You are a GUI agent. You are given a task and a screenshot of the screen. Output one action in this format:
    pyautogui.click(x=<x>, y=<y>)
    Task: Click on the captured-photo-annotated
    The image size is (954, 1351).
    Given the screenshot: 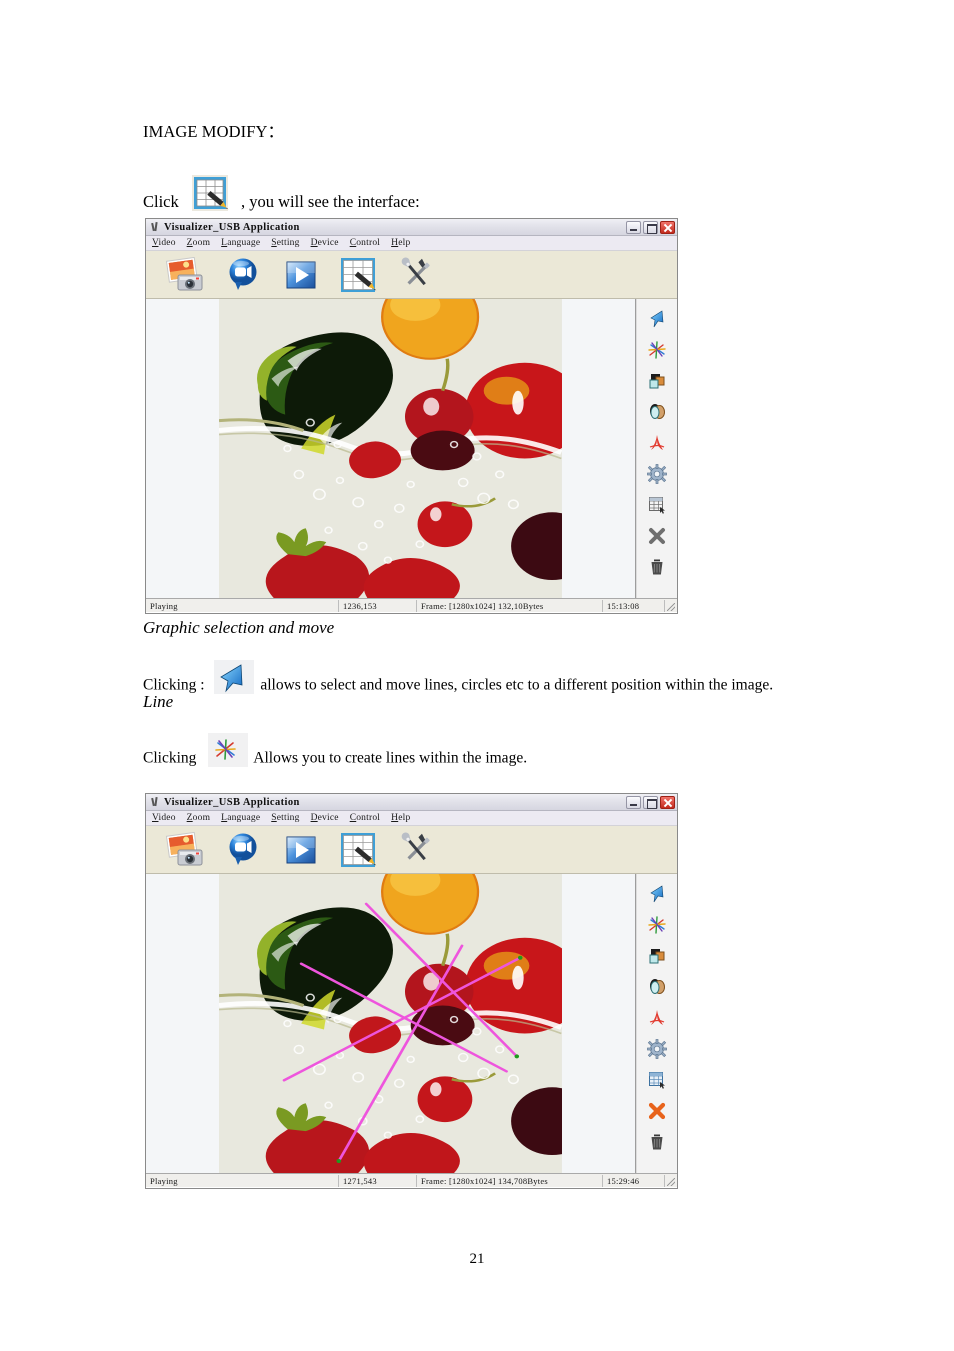 What is the action you would take?
    pyautogui.click(x=390, y=1023)
    